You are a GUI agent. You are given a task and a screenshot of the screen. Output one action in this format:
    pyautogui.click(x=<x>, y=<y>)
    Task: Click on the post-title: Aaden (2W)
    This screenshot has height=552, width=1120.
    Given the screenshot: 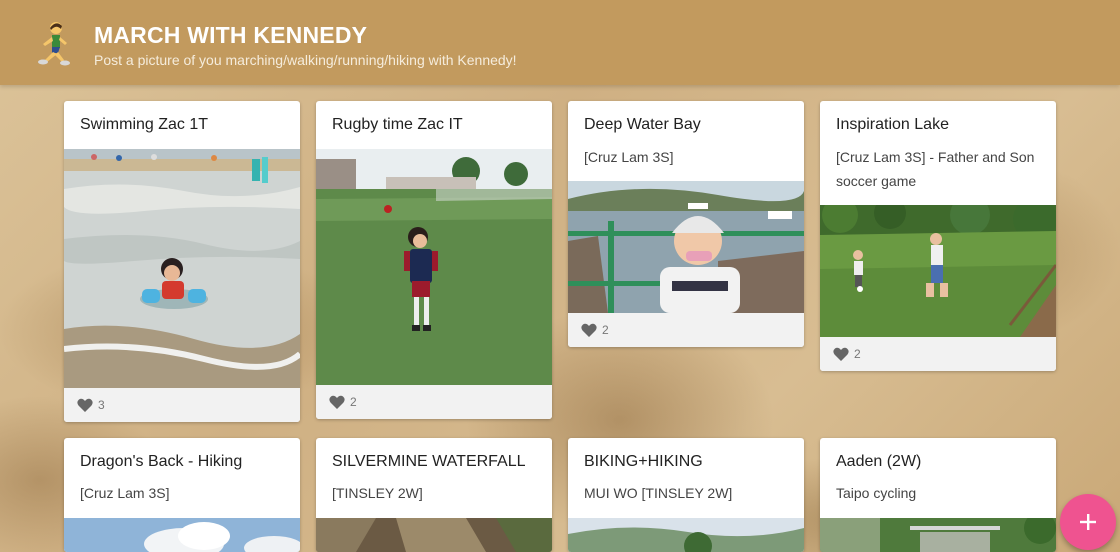 What is the action you would take?
    pyautogui.click(x=879, y=461)
    